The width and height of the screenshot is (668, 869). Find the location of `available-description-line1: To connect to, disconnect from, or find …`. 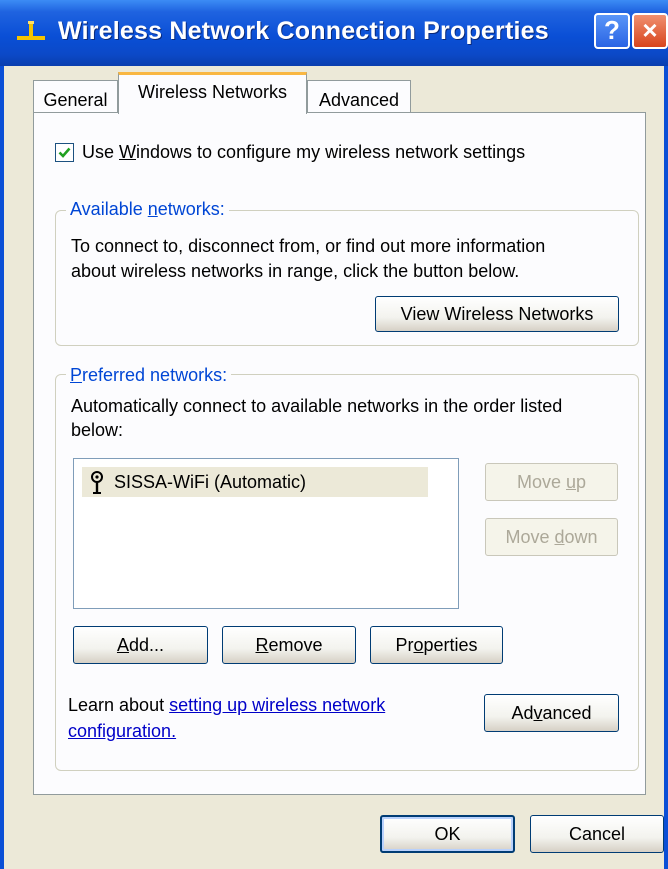

available-description-line1: To connect to, disconnect from, or find … is located at coordinates (308, 246).